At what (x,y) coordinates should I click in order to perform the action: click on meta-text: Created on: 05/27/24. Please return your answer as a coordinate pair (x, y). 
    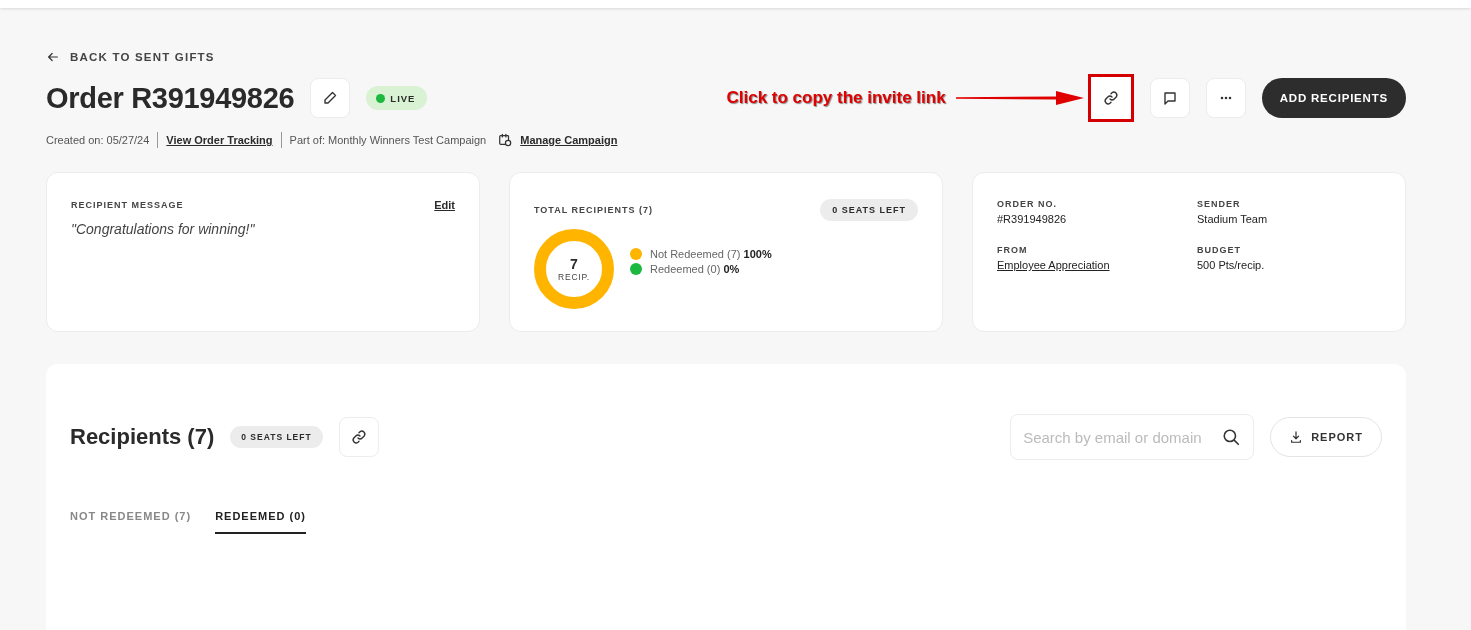
    Looking at the image, I should click on (98, 140).